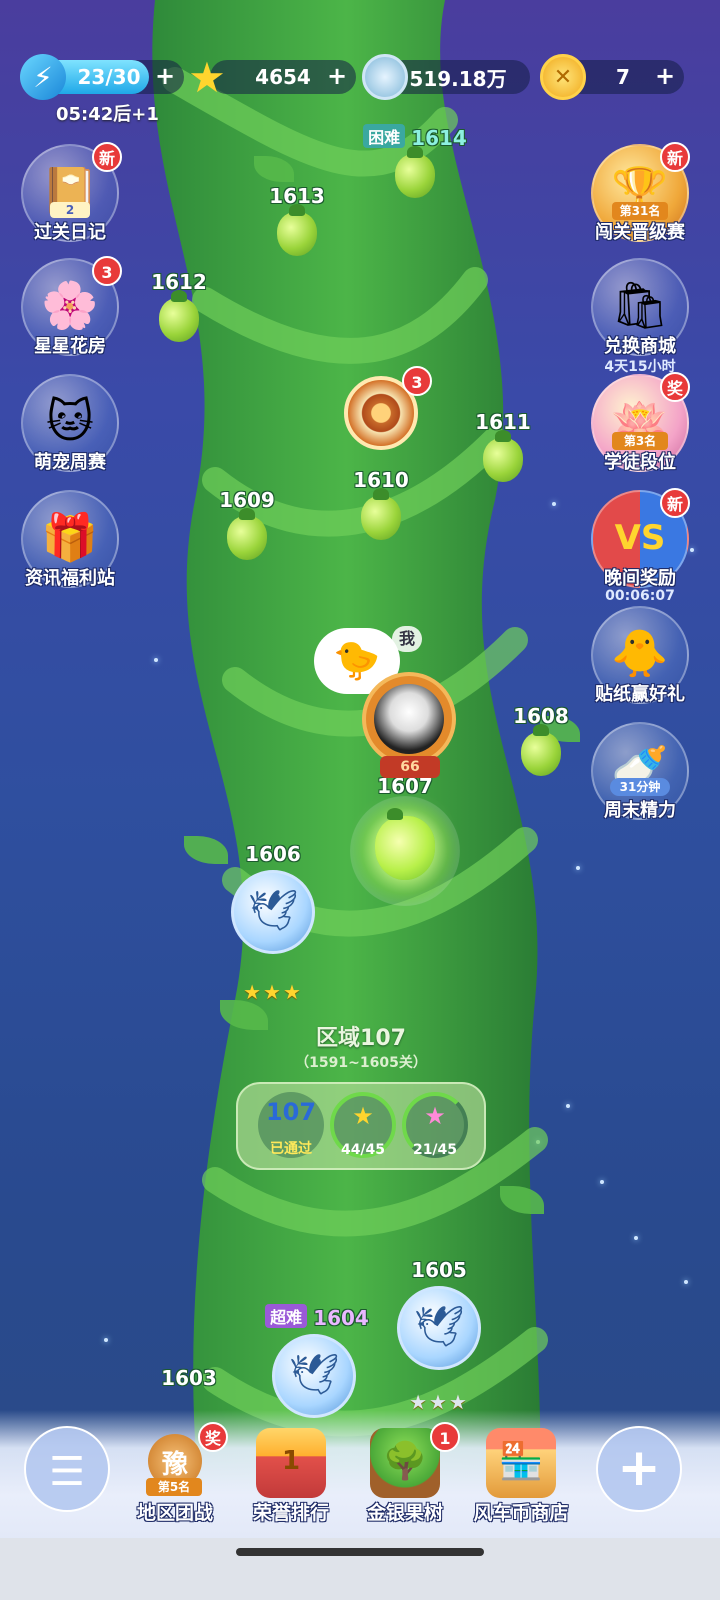 The image size is (720, 1600). I want to click on level-node: 1606 🕊 ★★★, so click(273, 923).